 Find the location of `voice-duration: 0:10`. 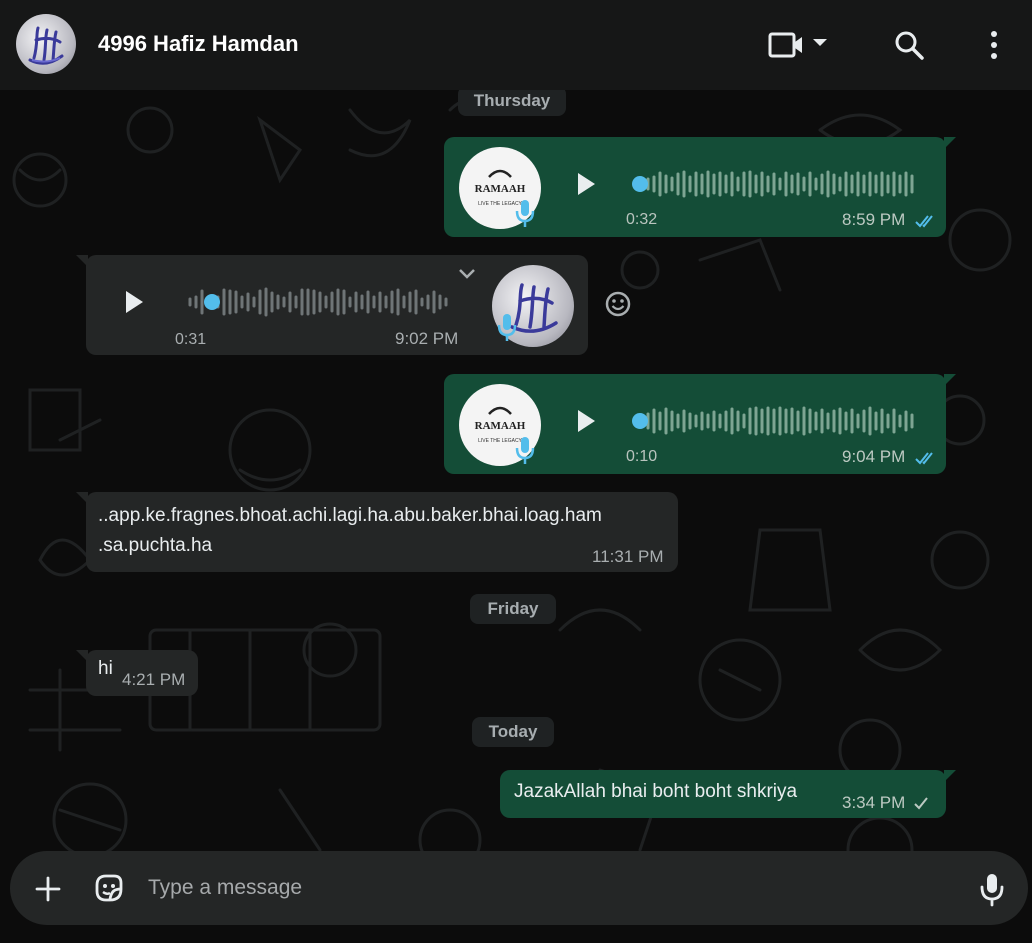

voice-duration: 0:10 is located at coordinates (642, 456).